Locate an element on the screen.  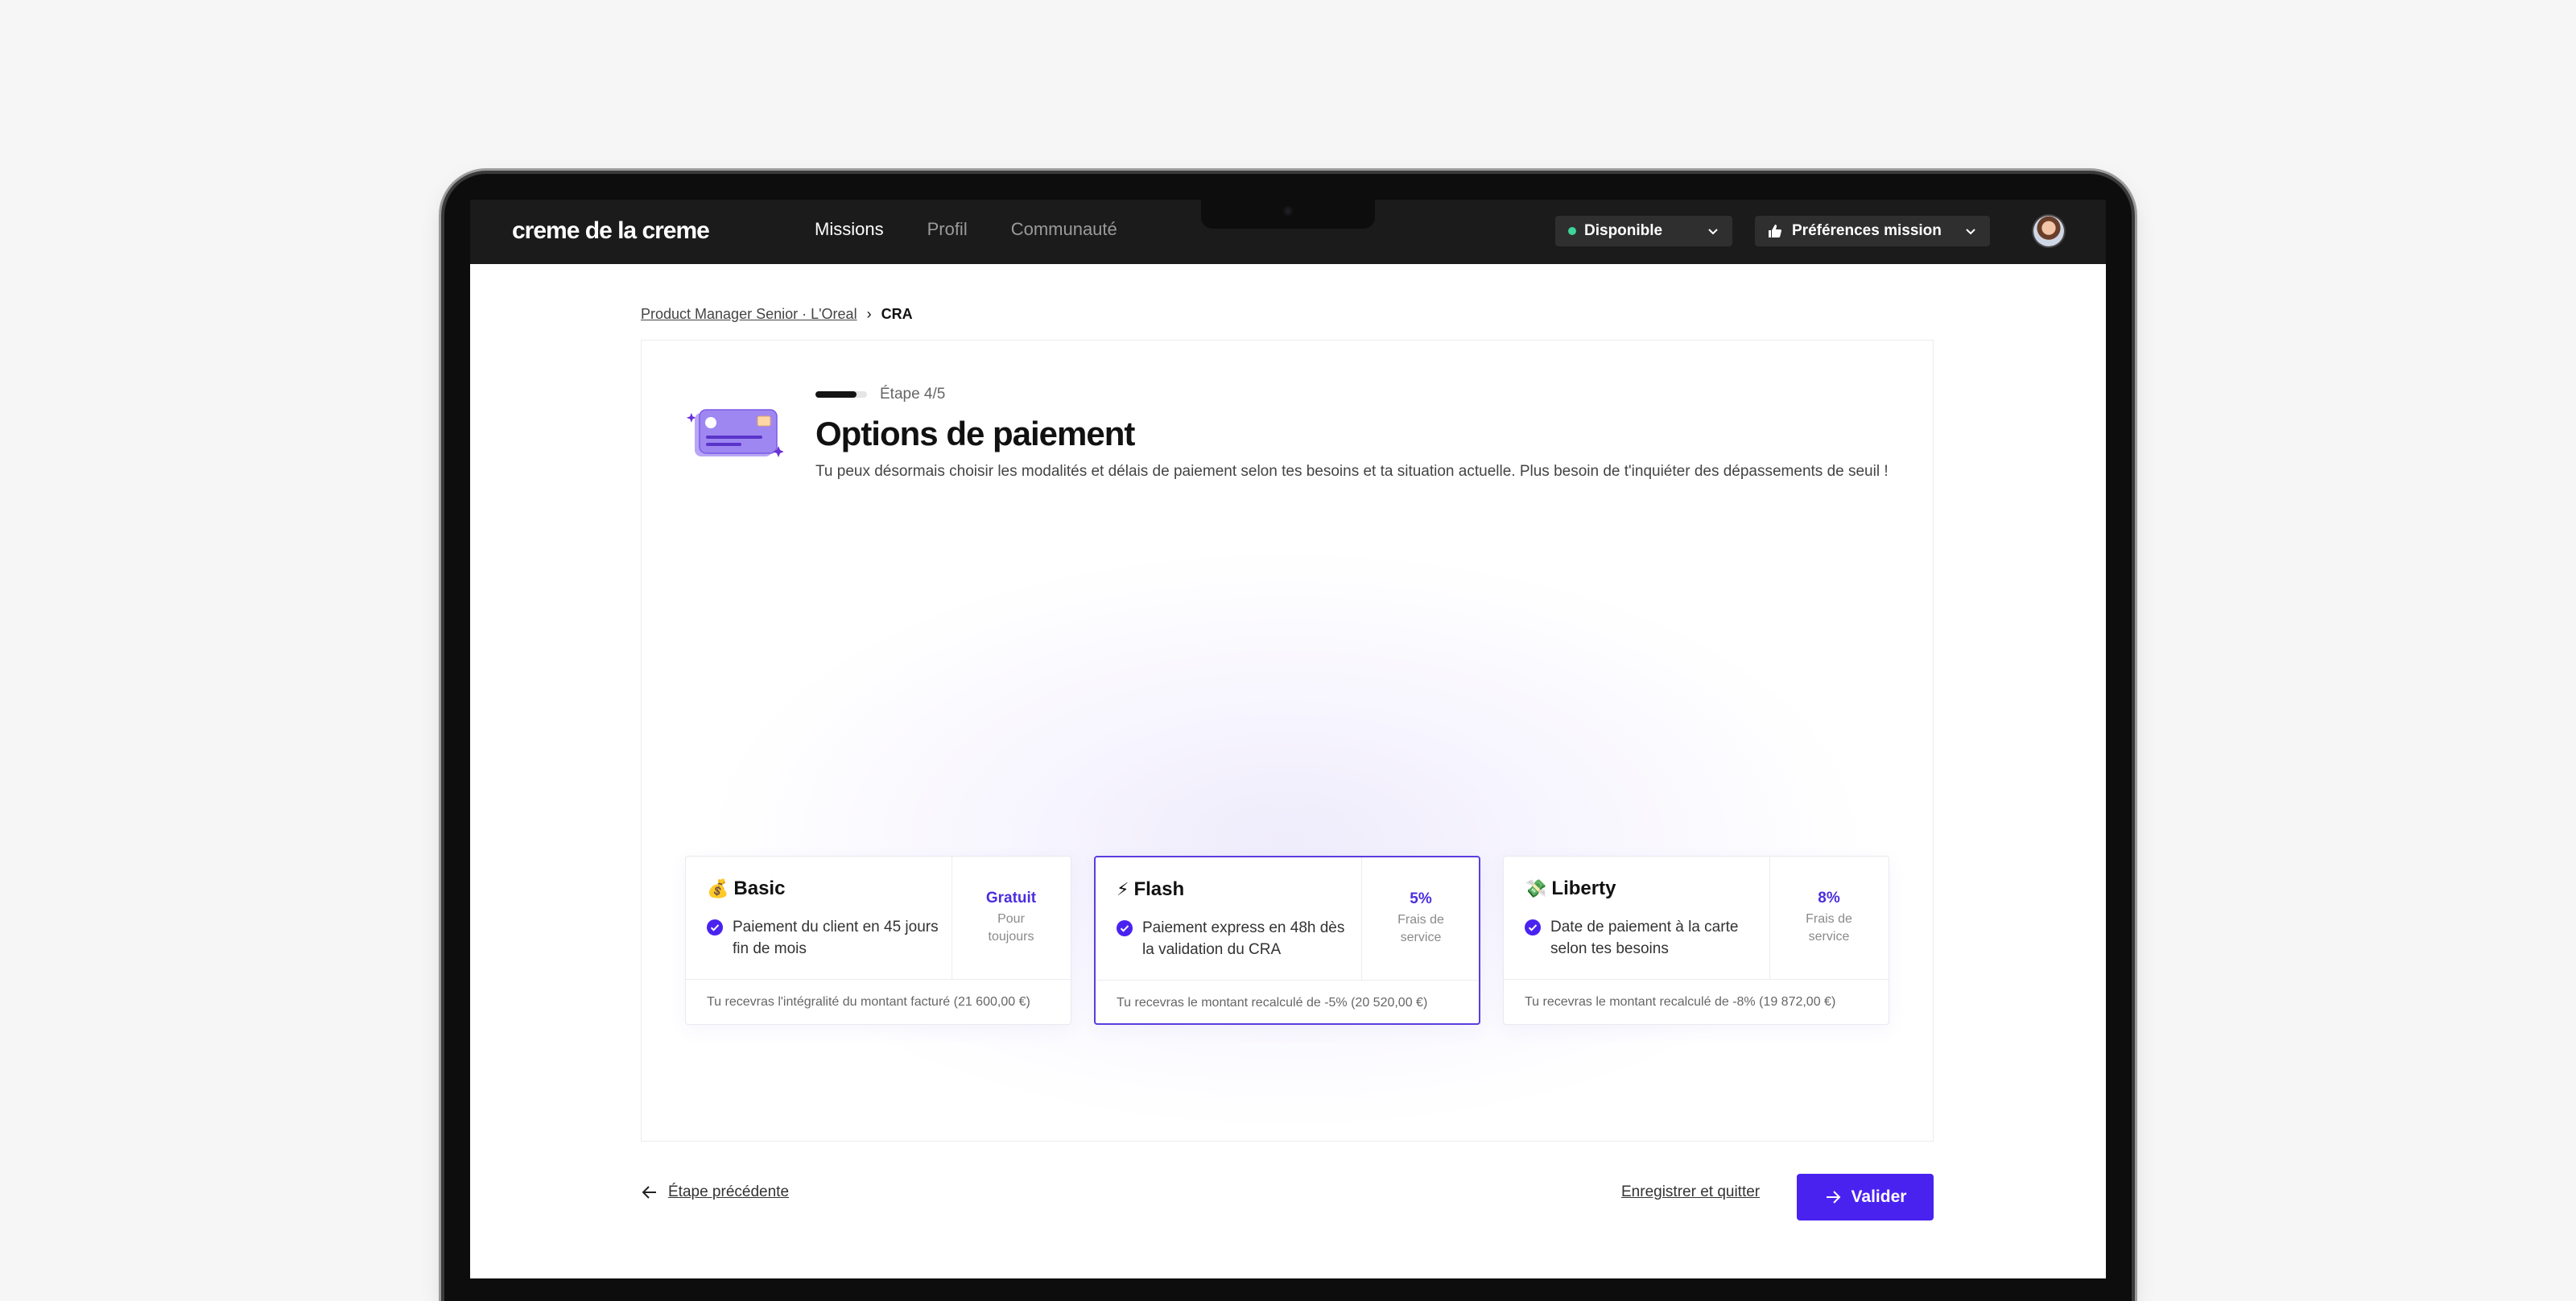
step-indicator: Étape 4/5 is located at coordinates (880, 394).